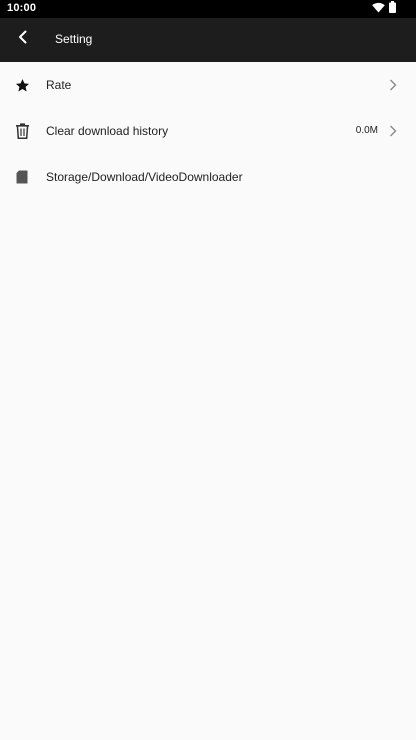  Describe the element at coordinates (392, 9) in the screenshot. I see `battery-icon` at that location.